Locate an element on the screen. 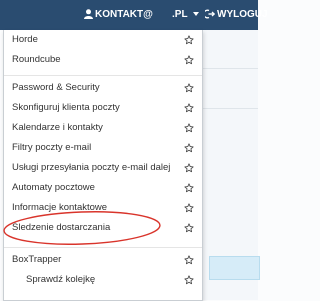  menu-item-contact-information: Informacje kontaktowe is located at coordinates (103, 208).